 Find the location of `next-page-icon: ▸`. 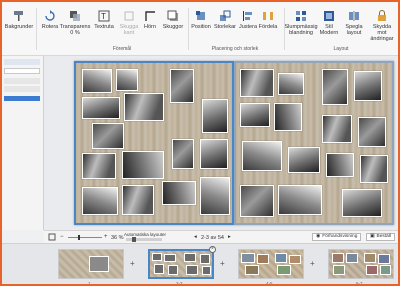

next-page-icon: ▸ is located at coordinates (229, 237).